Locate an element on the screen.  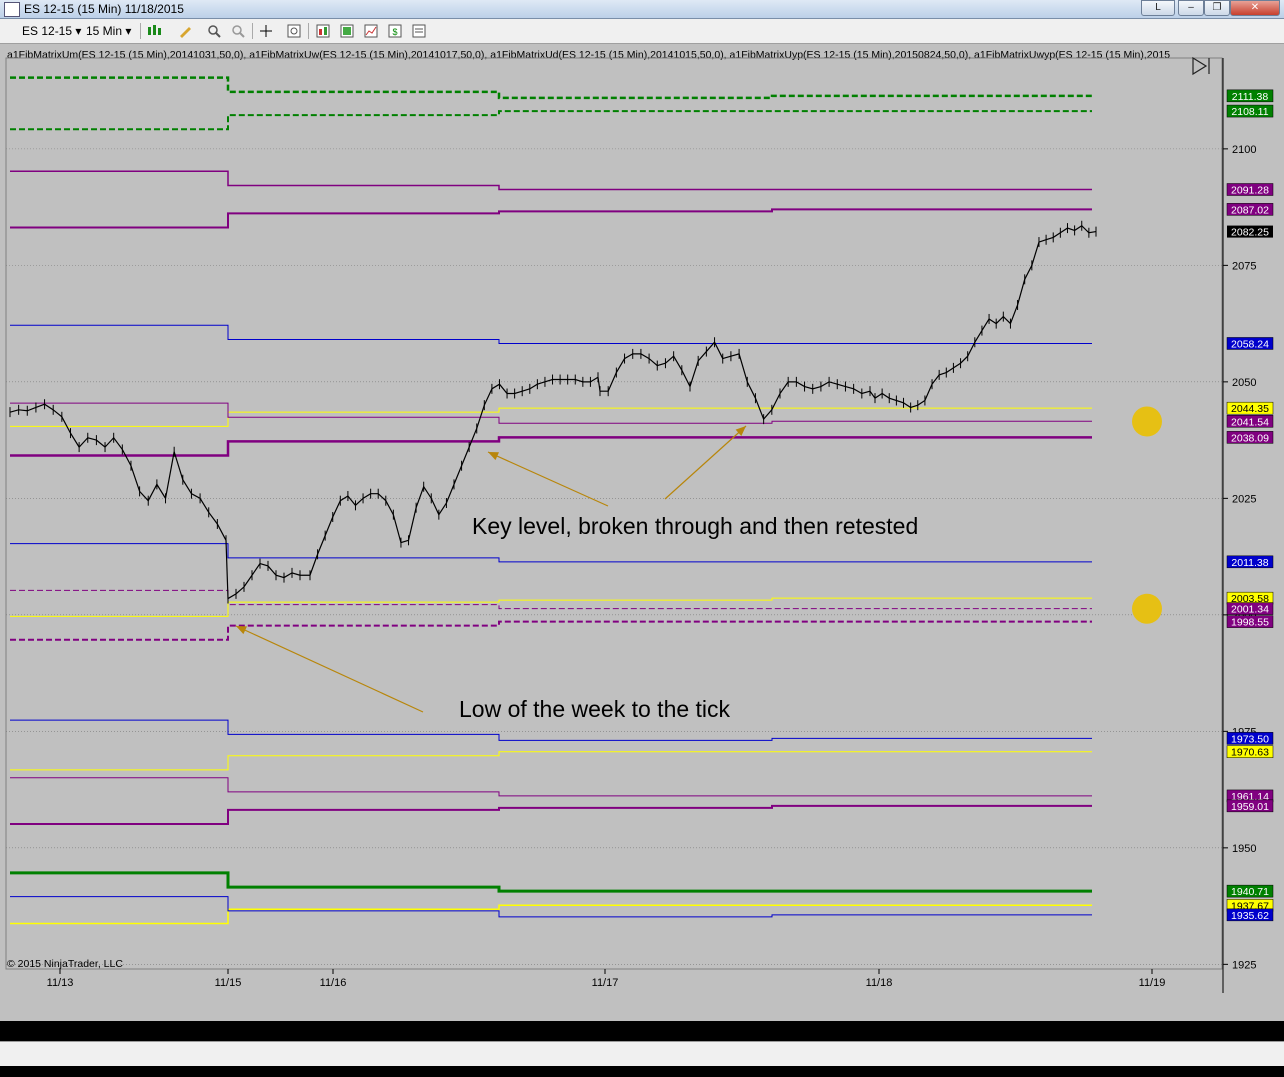
line-chart-icon is located at coordinates (371, 31).